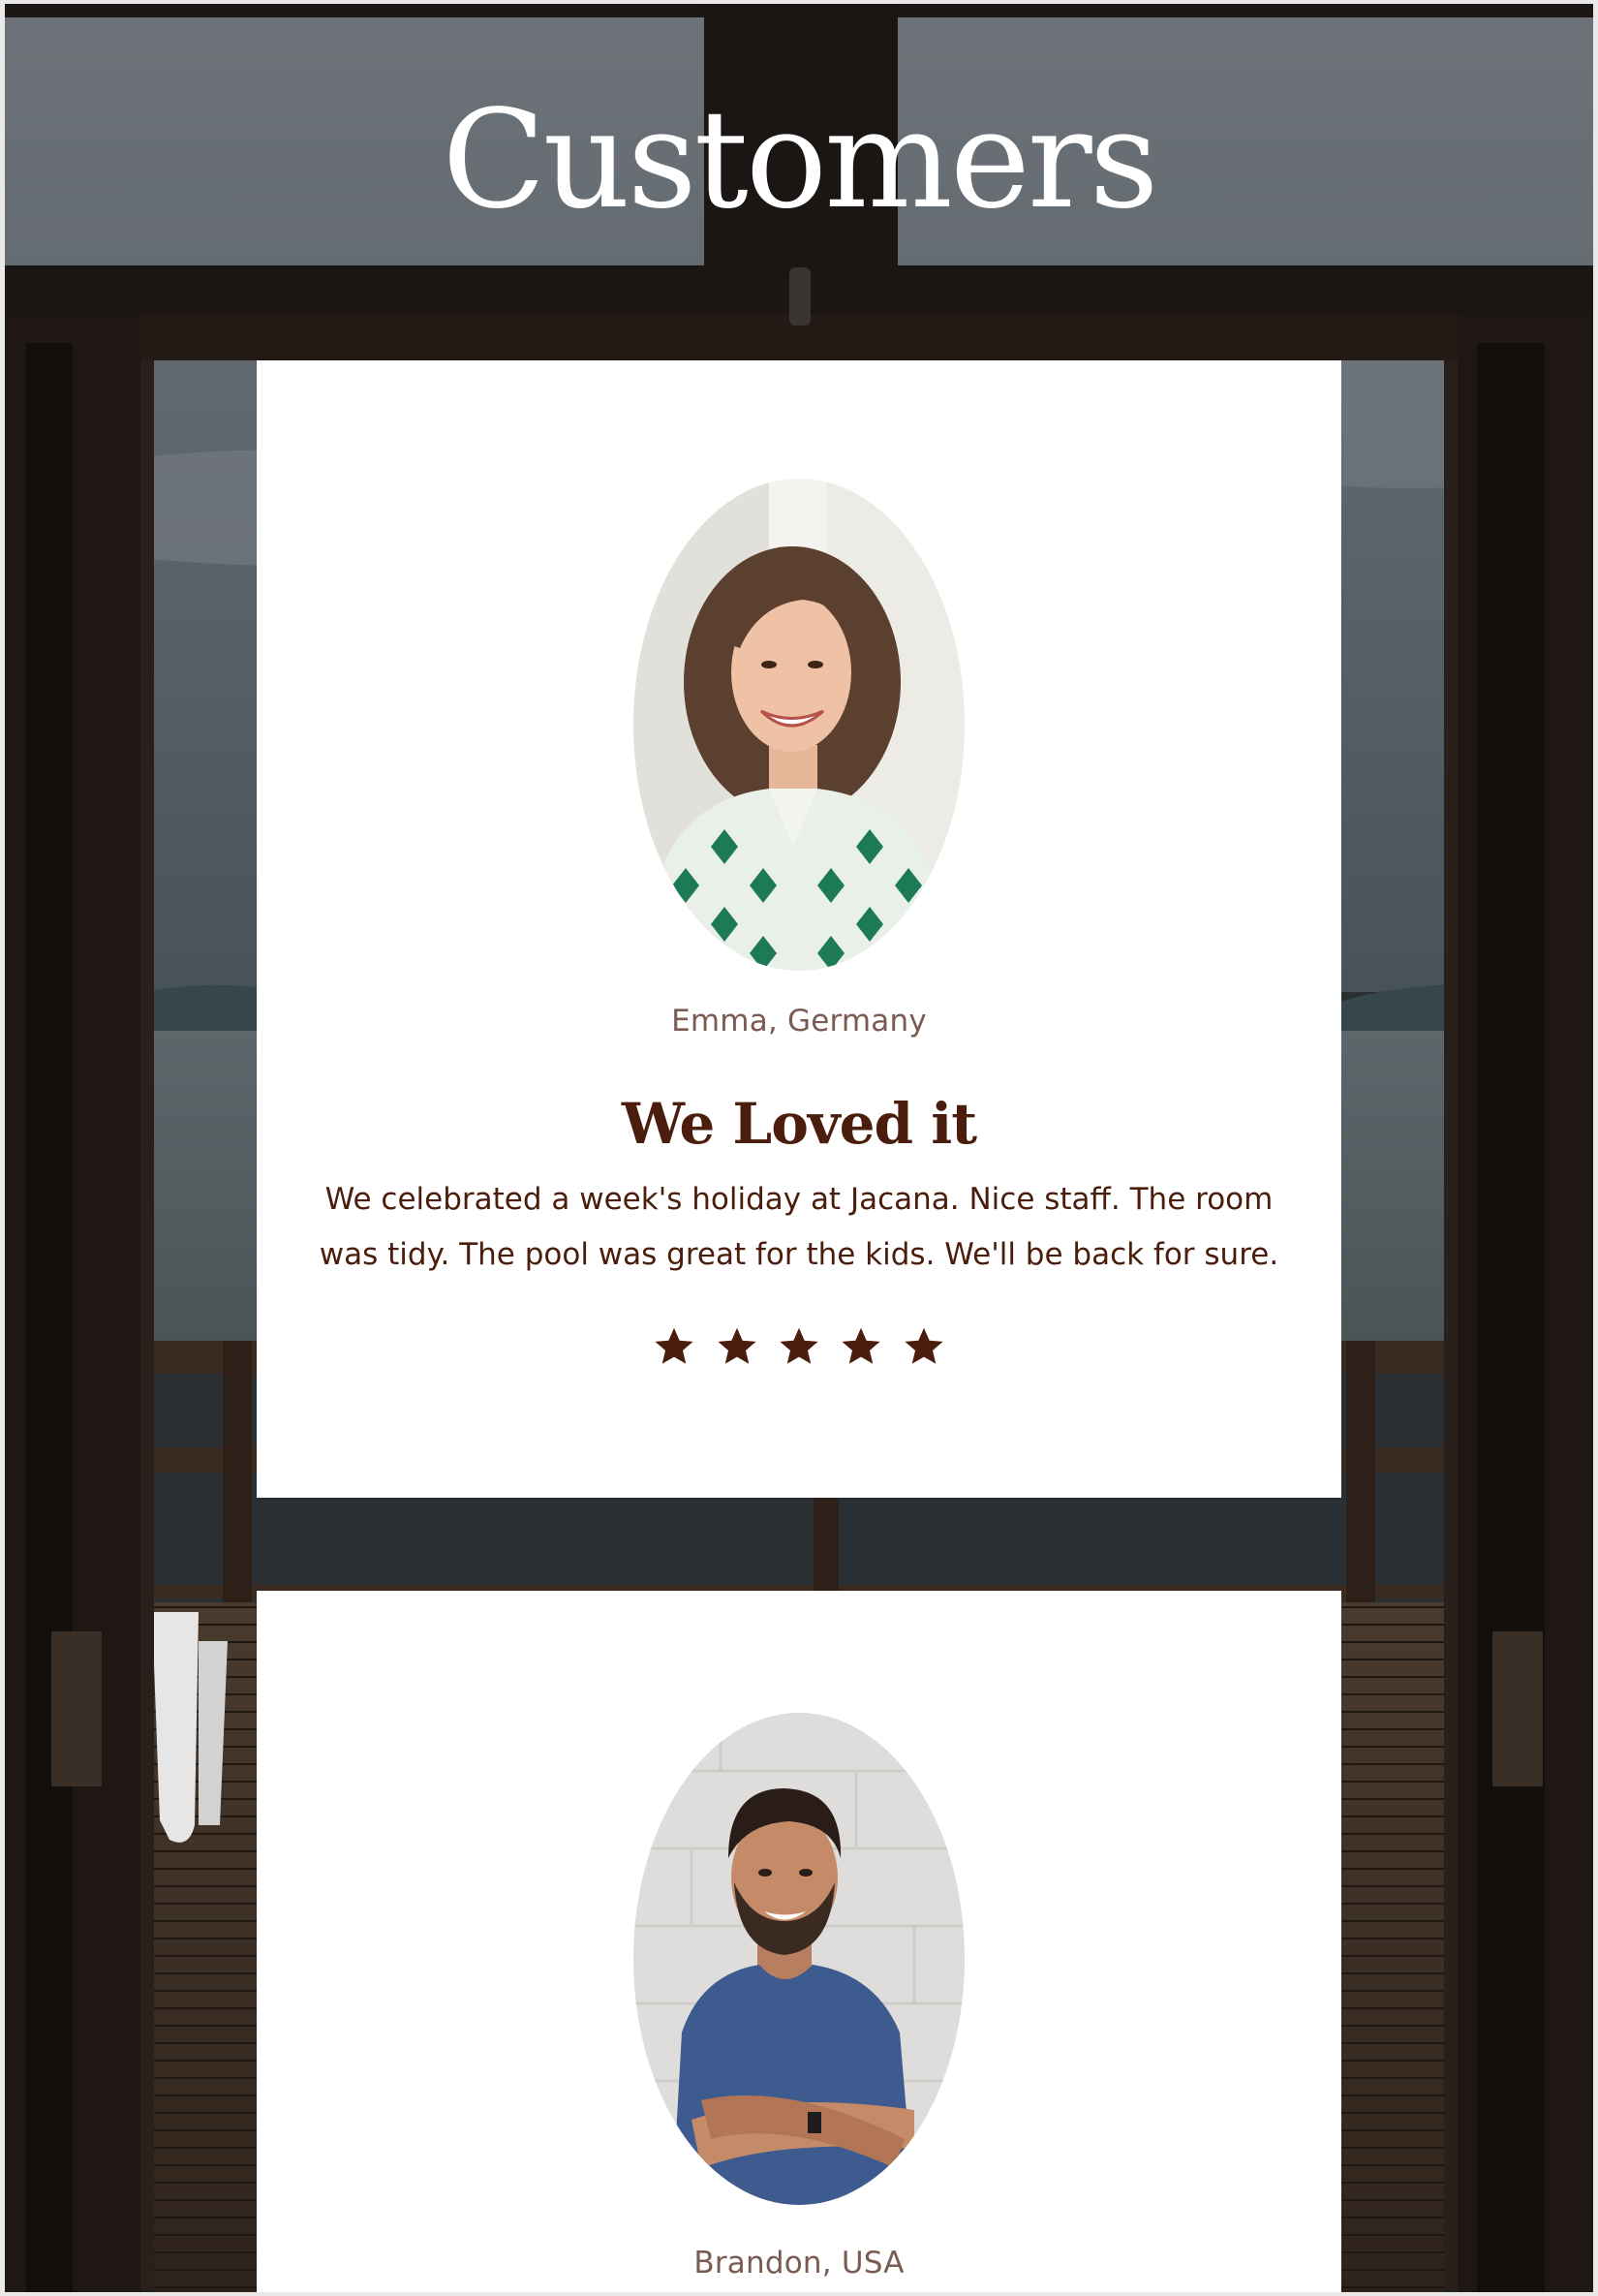 The width and height of the screenshot is (1598, 2296). Describe the element at coordinates (799, 1021) in the screenshot. I see `customer-name: Emma, Germany` at that location.